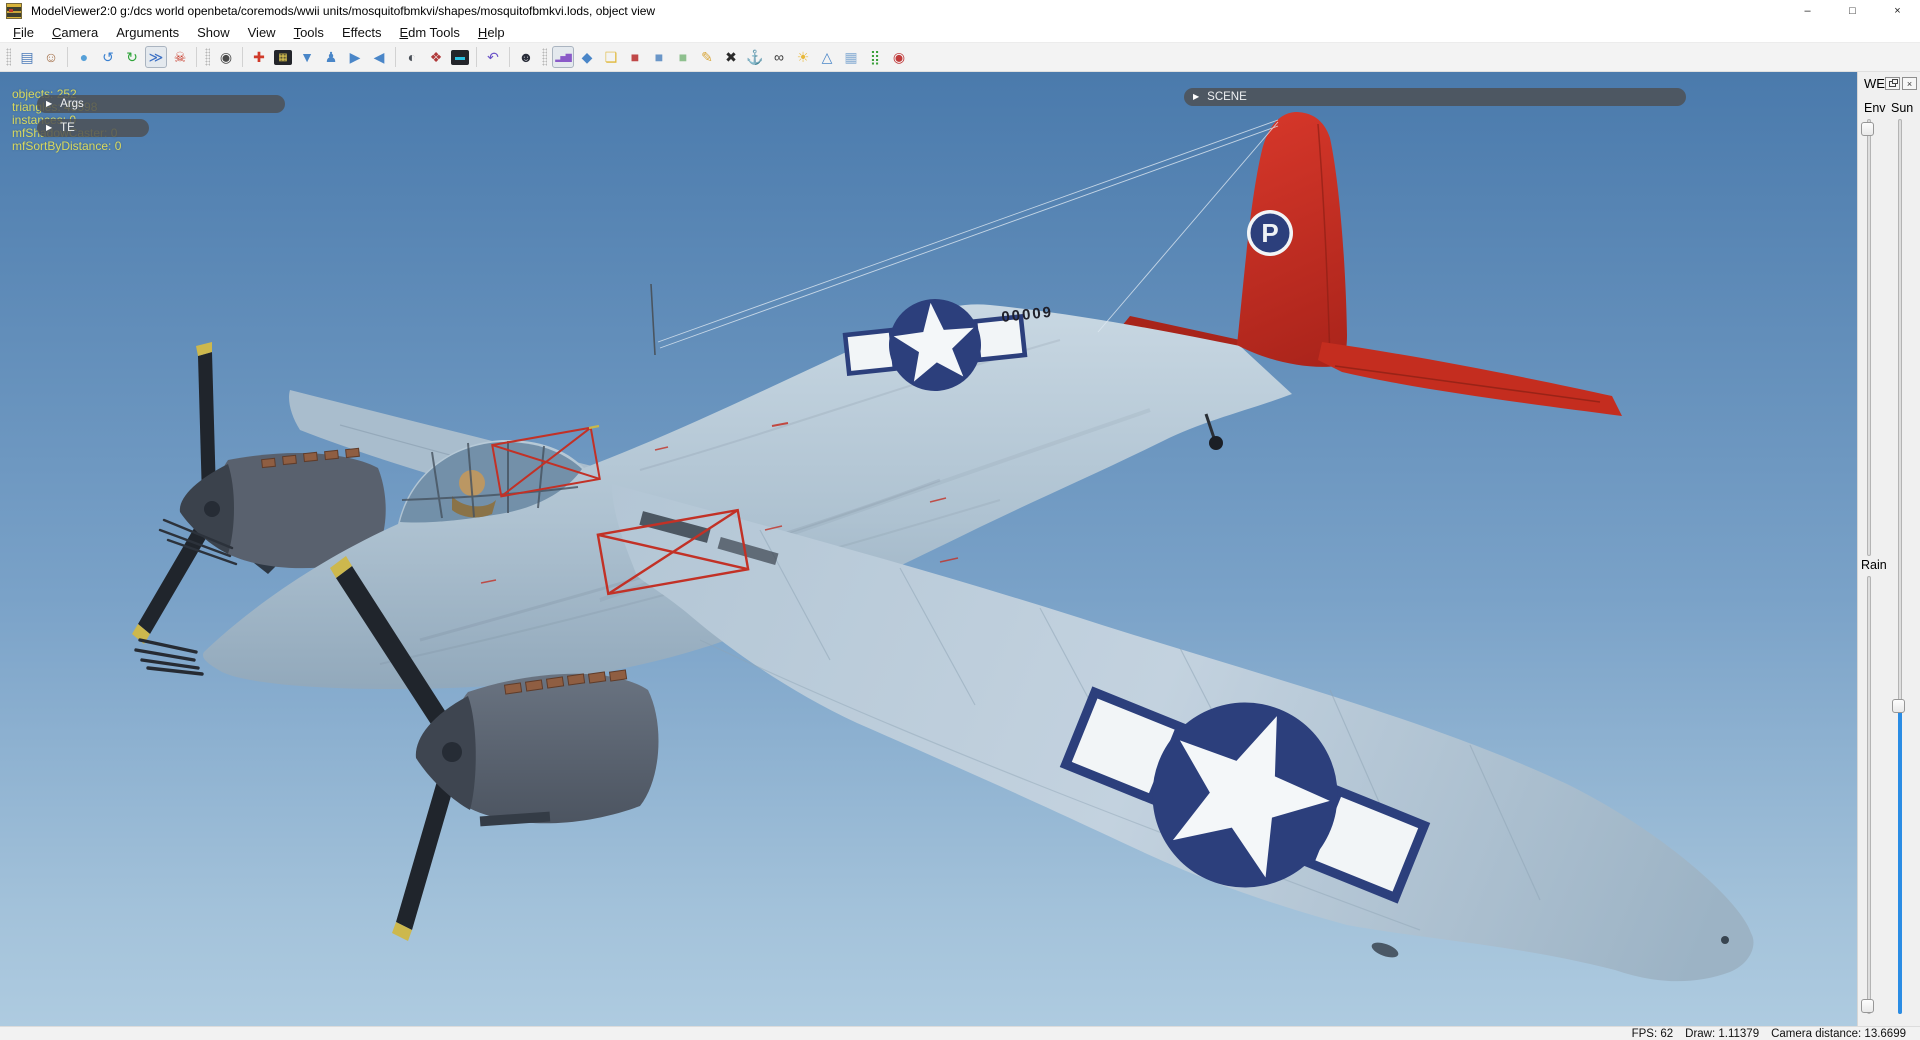  What do you see at coordinates (226, 57) in the screenshot?
I see `webcam-icon: ◉` at bounding box center [226, 57].